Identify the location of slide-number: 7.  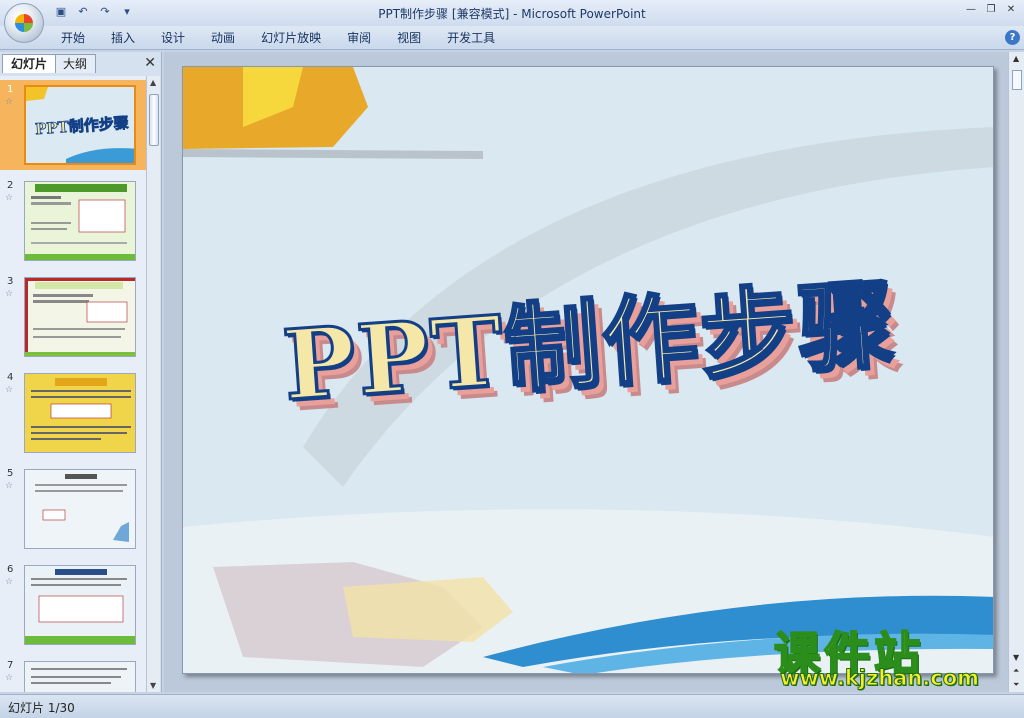
(10, 665).